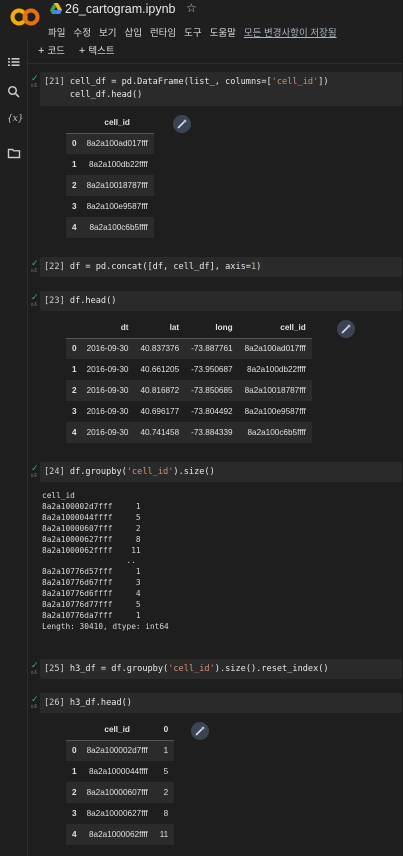 Image resolution: width=403 pixels, height=856 pixels. I want to click on toc-icon, so click(14, 62).